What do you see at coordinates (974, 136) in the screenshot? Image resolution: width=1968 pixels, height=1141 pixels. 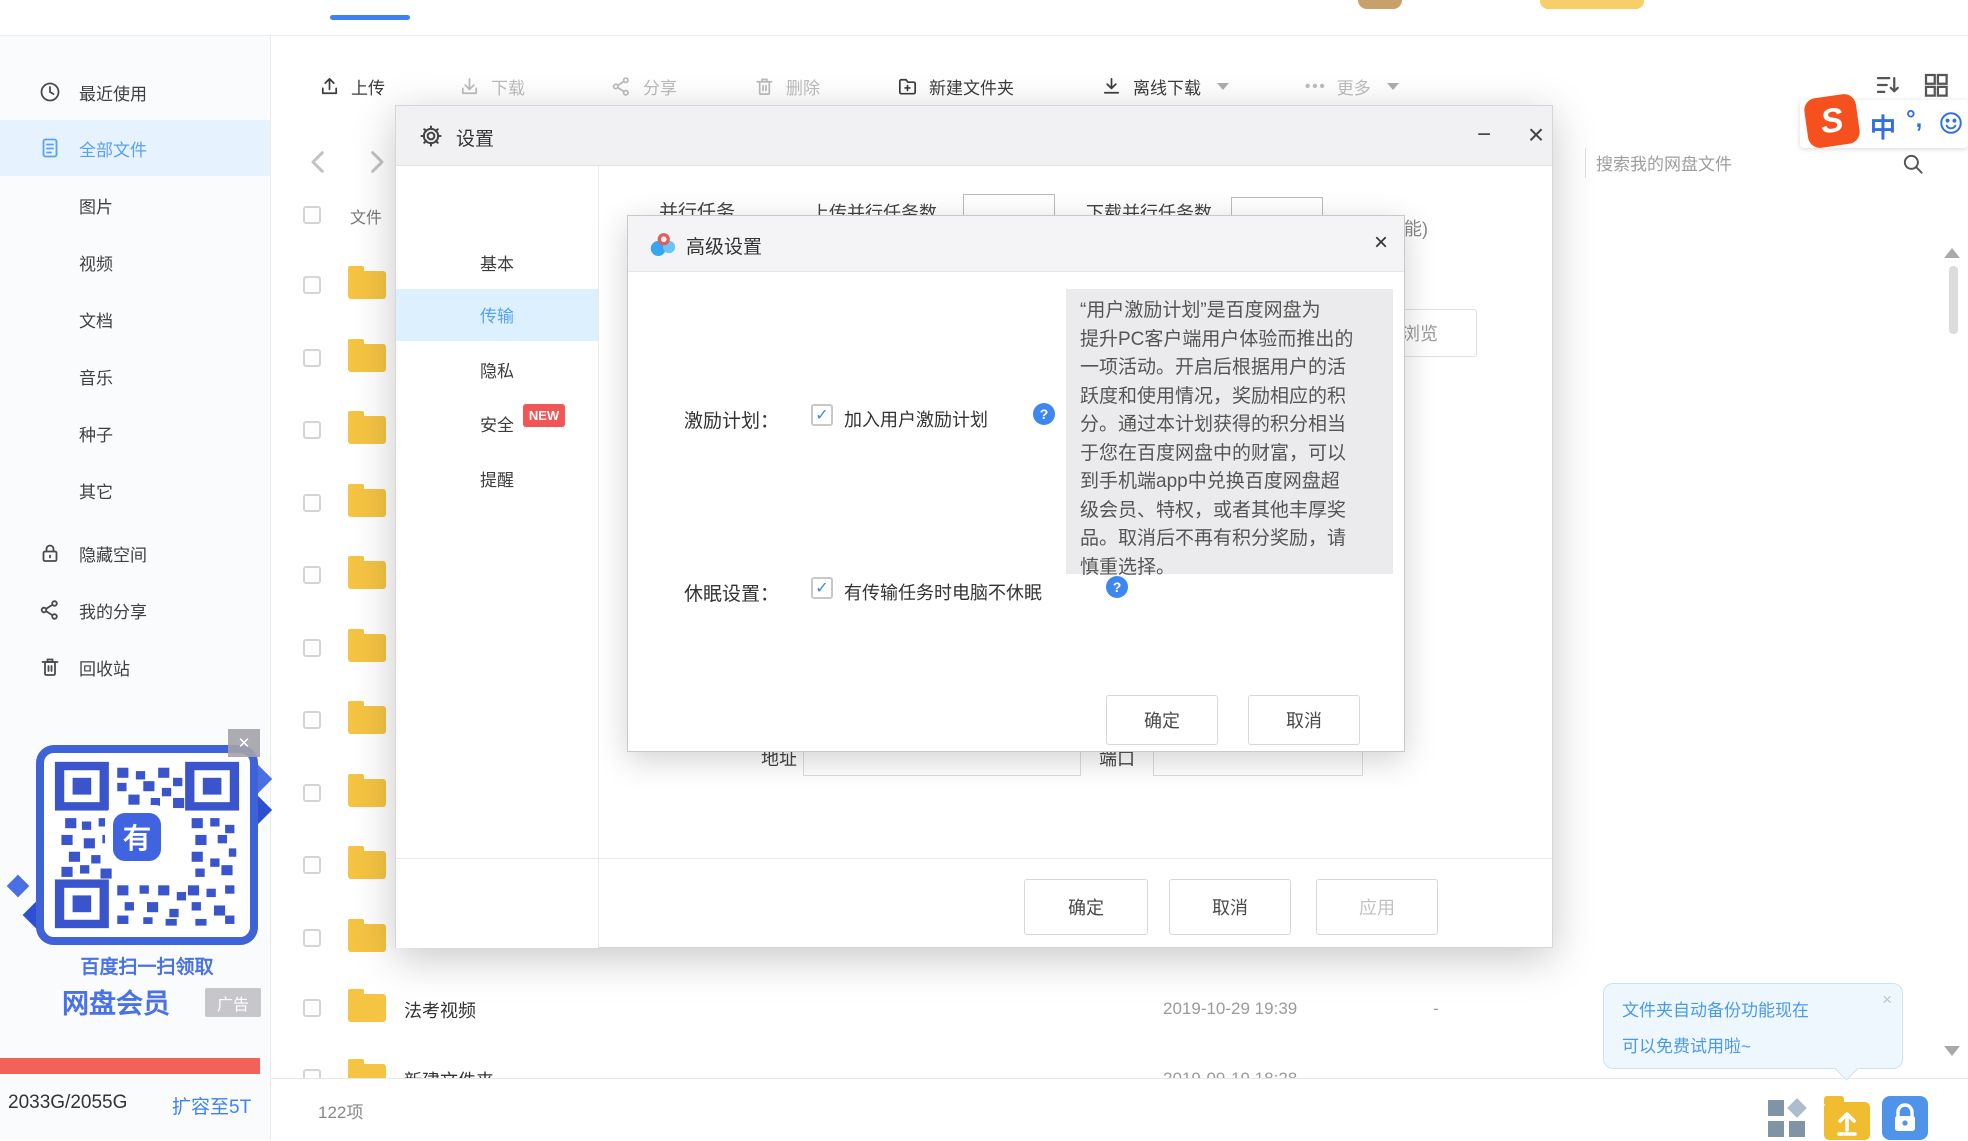 I see `settings-dialog-titlebar: 设置 − ×` at bounding box center [974, 136].